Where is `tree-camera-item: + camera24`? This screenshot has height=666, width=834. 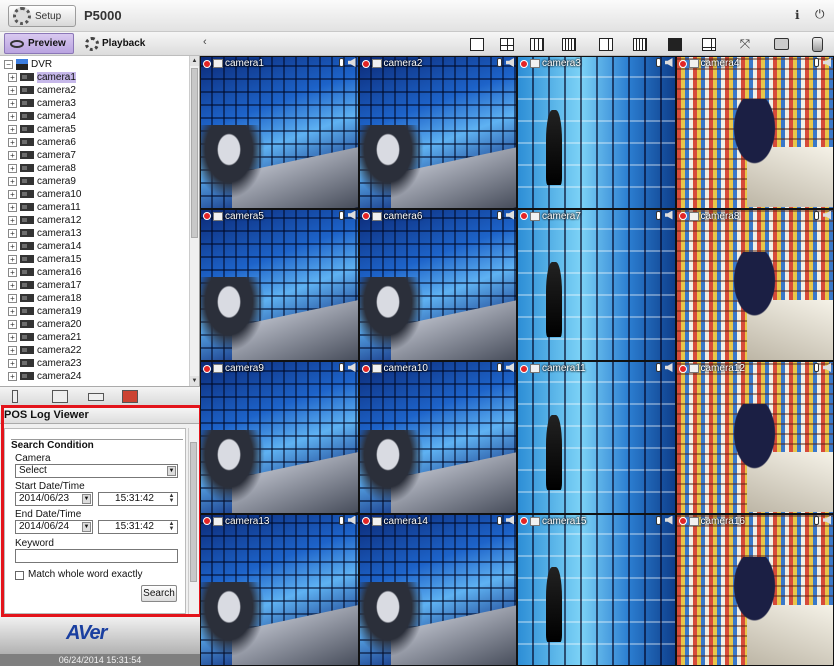
tree-camera-item: + camera24 is located at coordinates (99, 376).